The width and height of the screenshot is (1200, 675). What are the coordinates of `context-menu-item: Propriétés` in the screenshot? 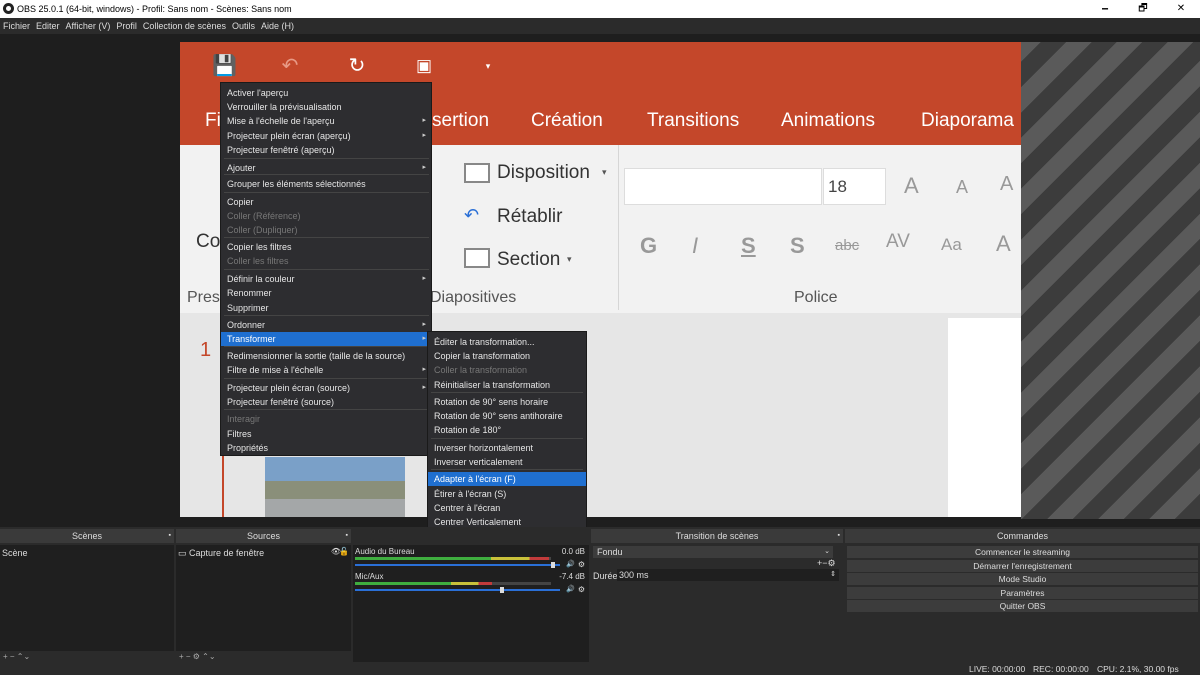 It's located at (326, 448).